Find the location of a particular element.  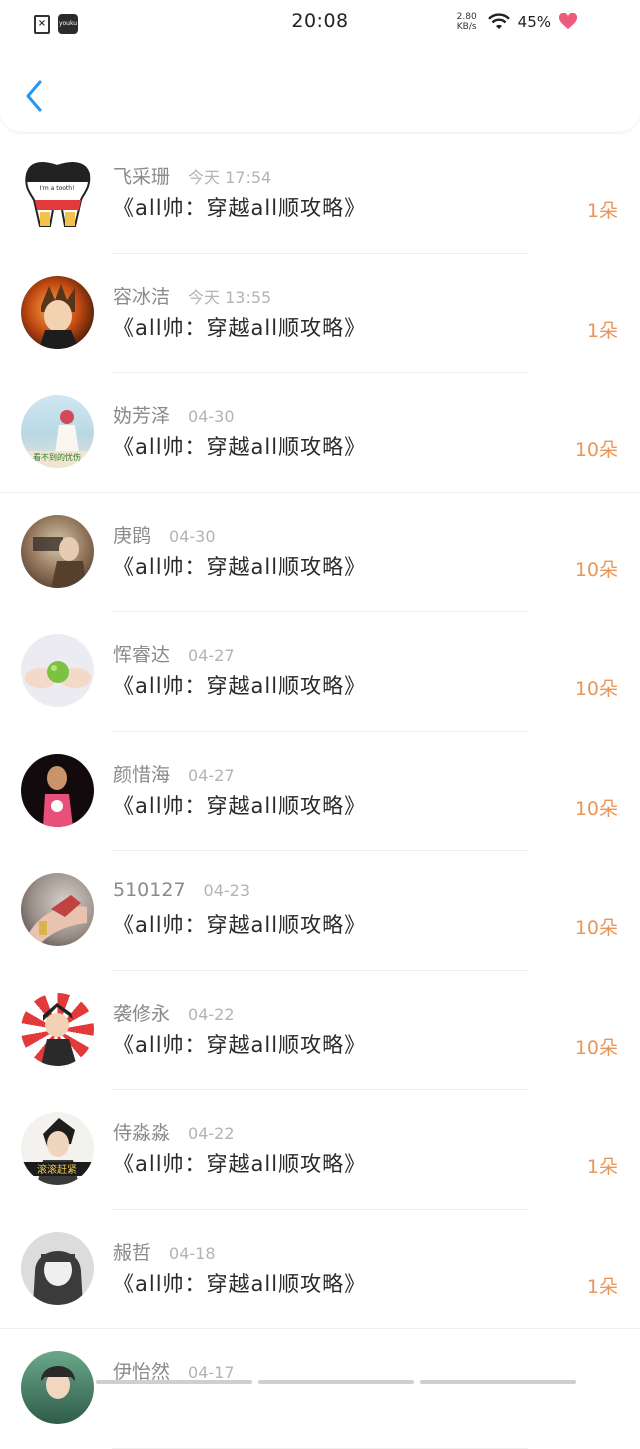

sender-name: 袭修永 is located at coordinates (142, 1013).